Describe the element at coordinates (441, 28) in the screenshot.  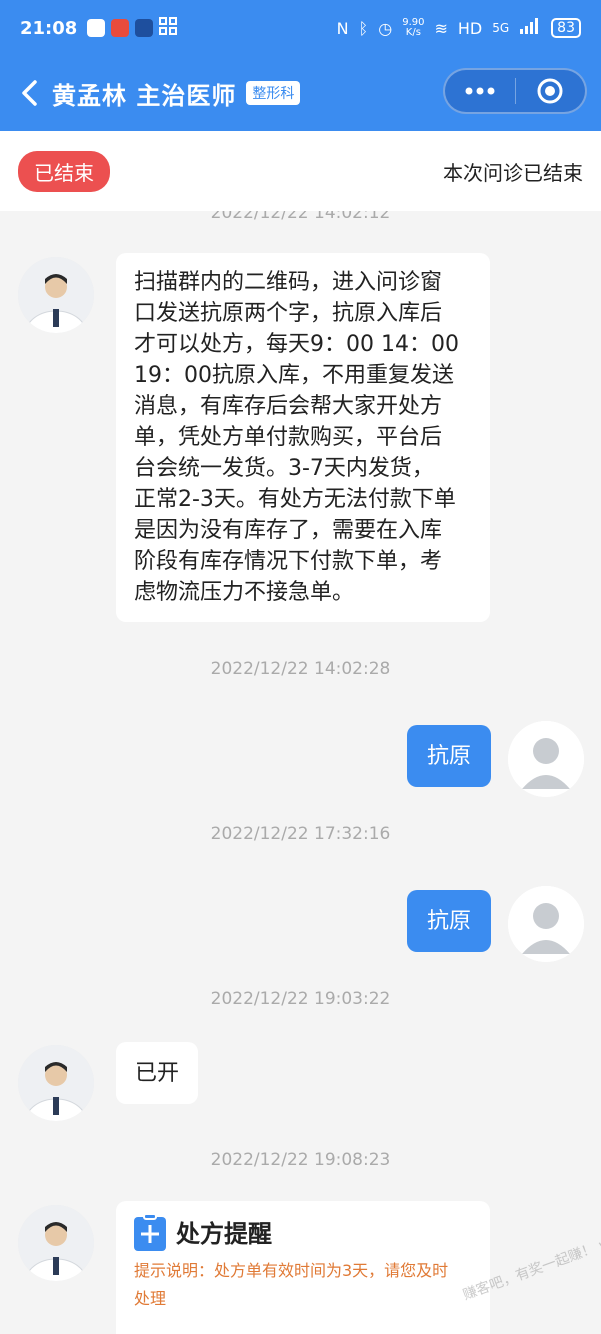
I see `wifi-icon: ≋` at that location.